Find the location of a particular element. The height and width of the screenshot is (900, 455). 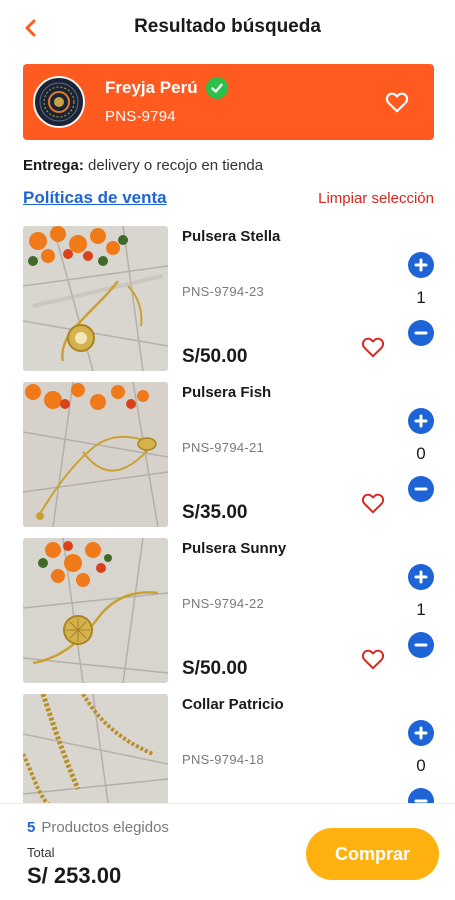

delivery-label: Entrega: is located at coordinates (53, 165).